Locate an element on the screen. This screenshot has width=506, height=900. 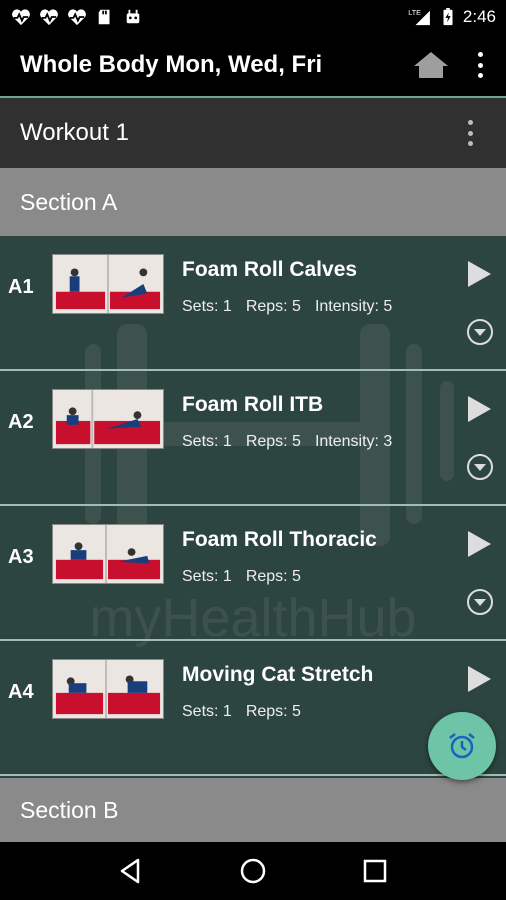
battery-icon is located at coordinates (448, 17).